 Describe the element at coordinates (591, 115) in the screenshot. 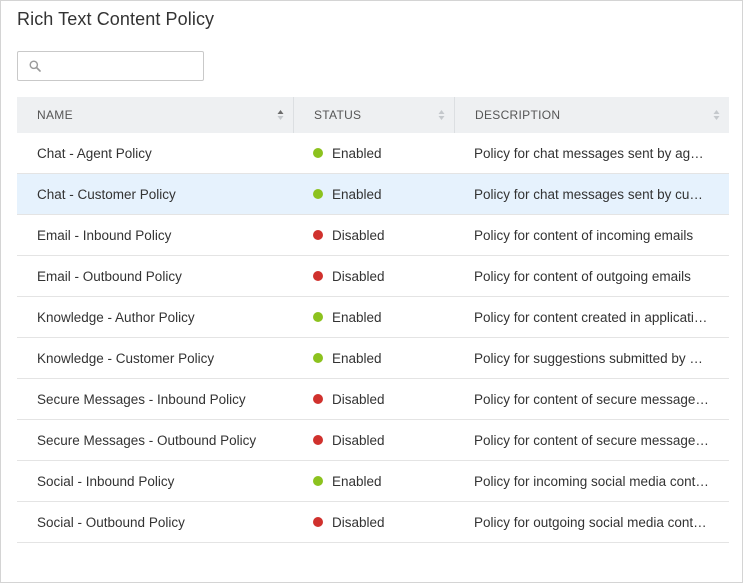

I see `column-header-description: DESCRIPTION` at that location.